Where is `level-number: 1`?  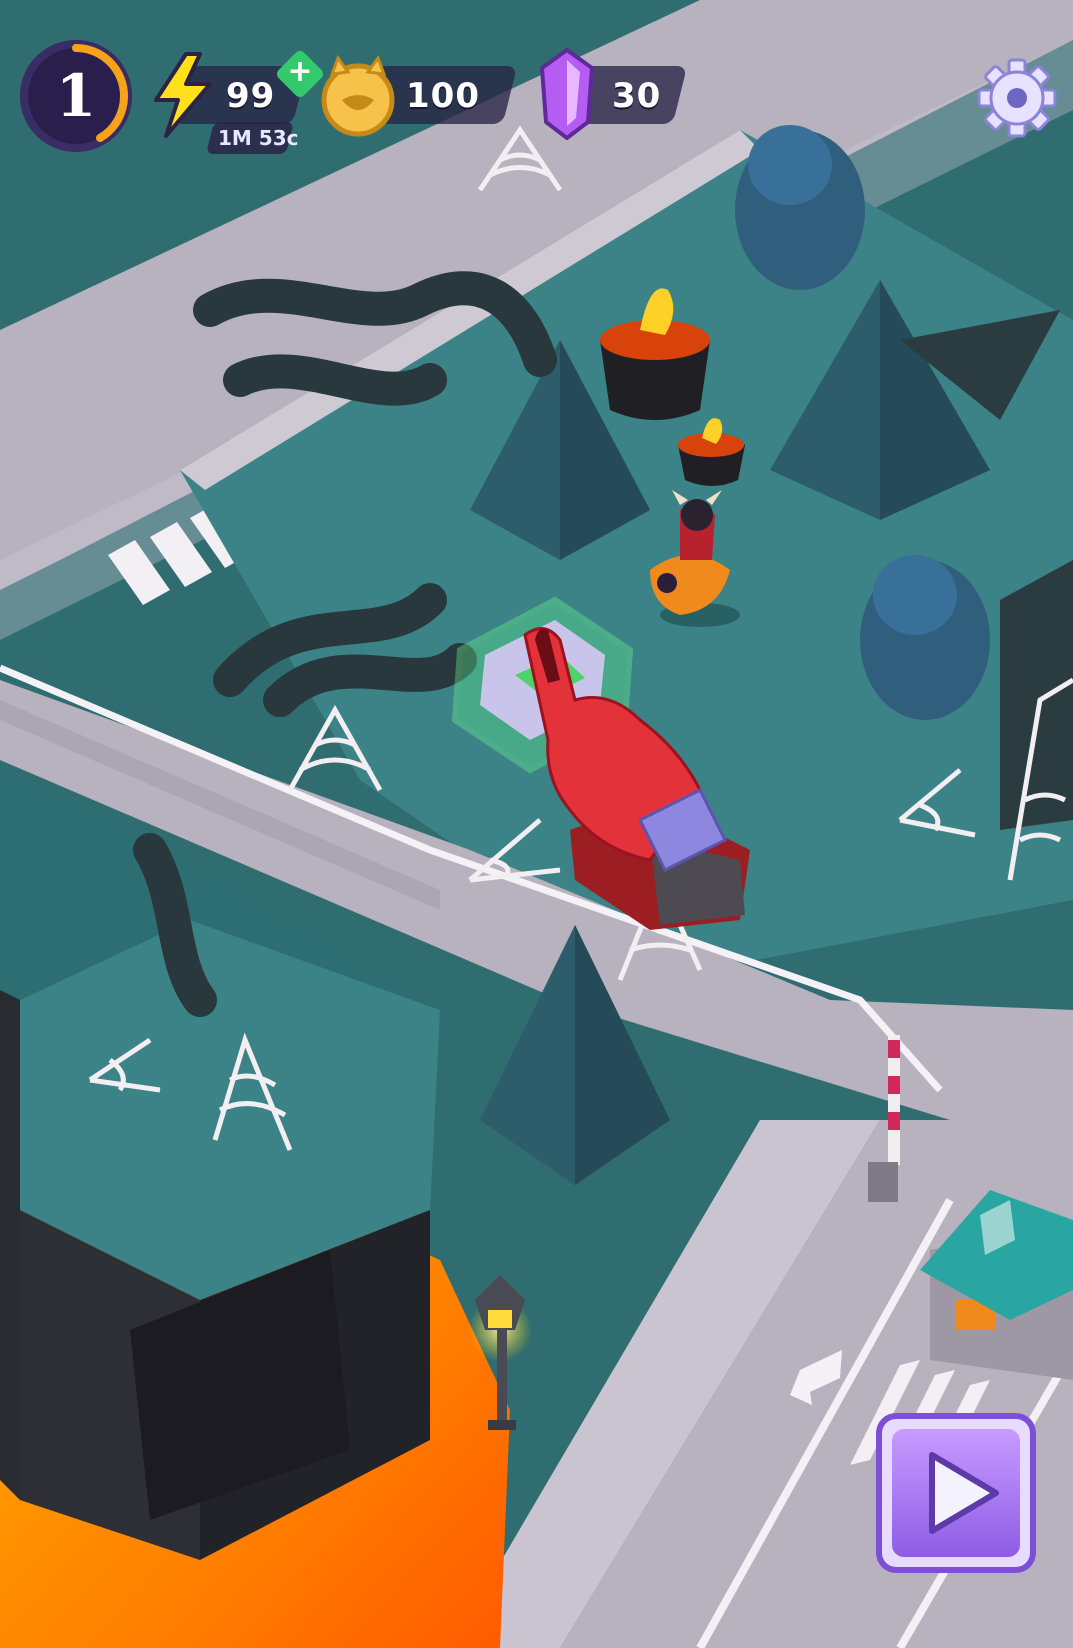
level-number: 1 is located at coordinates (76, 96).